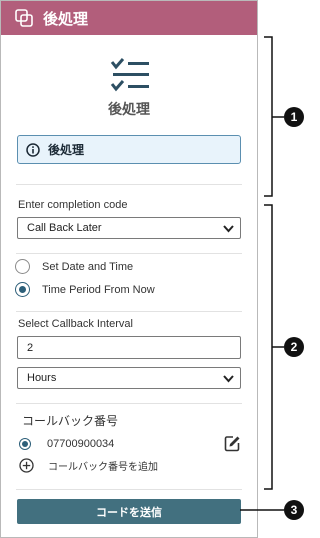  Describe the element at coordinates (129, 109) in the screenshot. I see `task-title: 後処理` at that location.